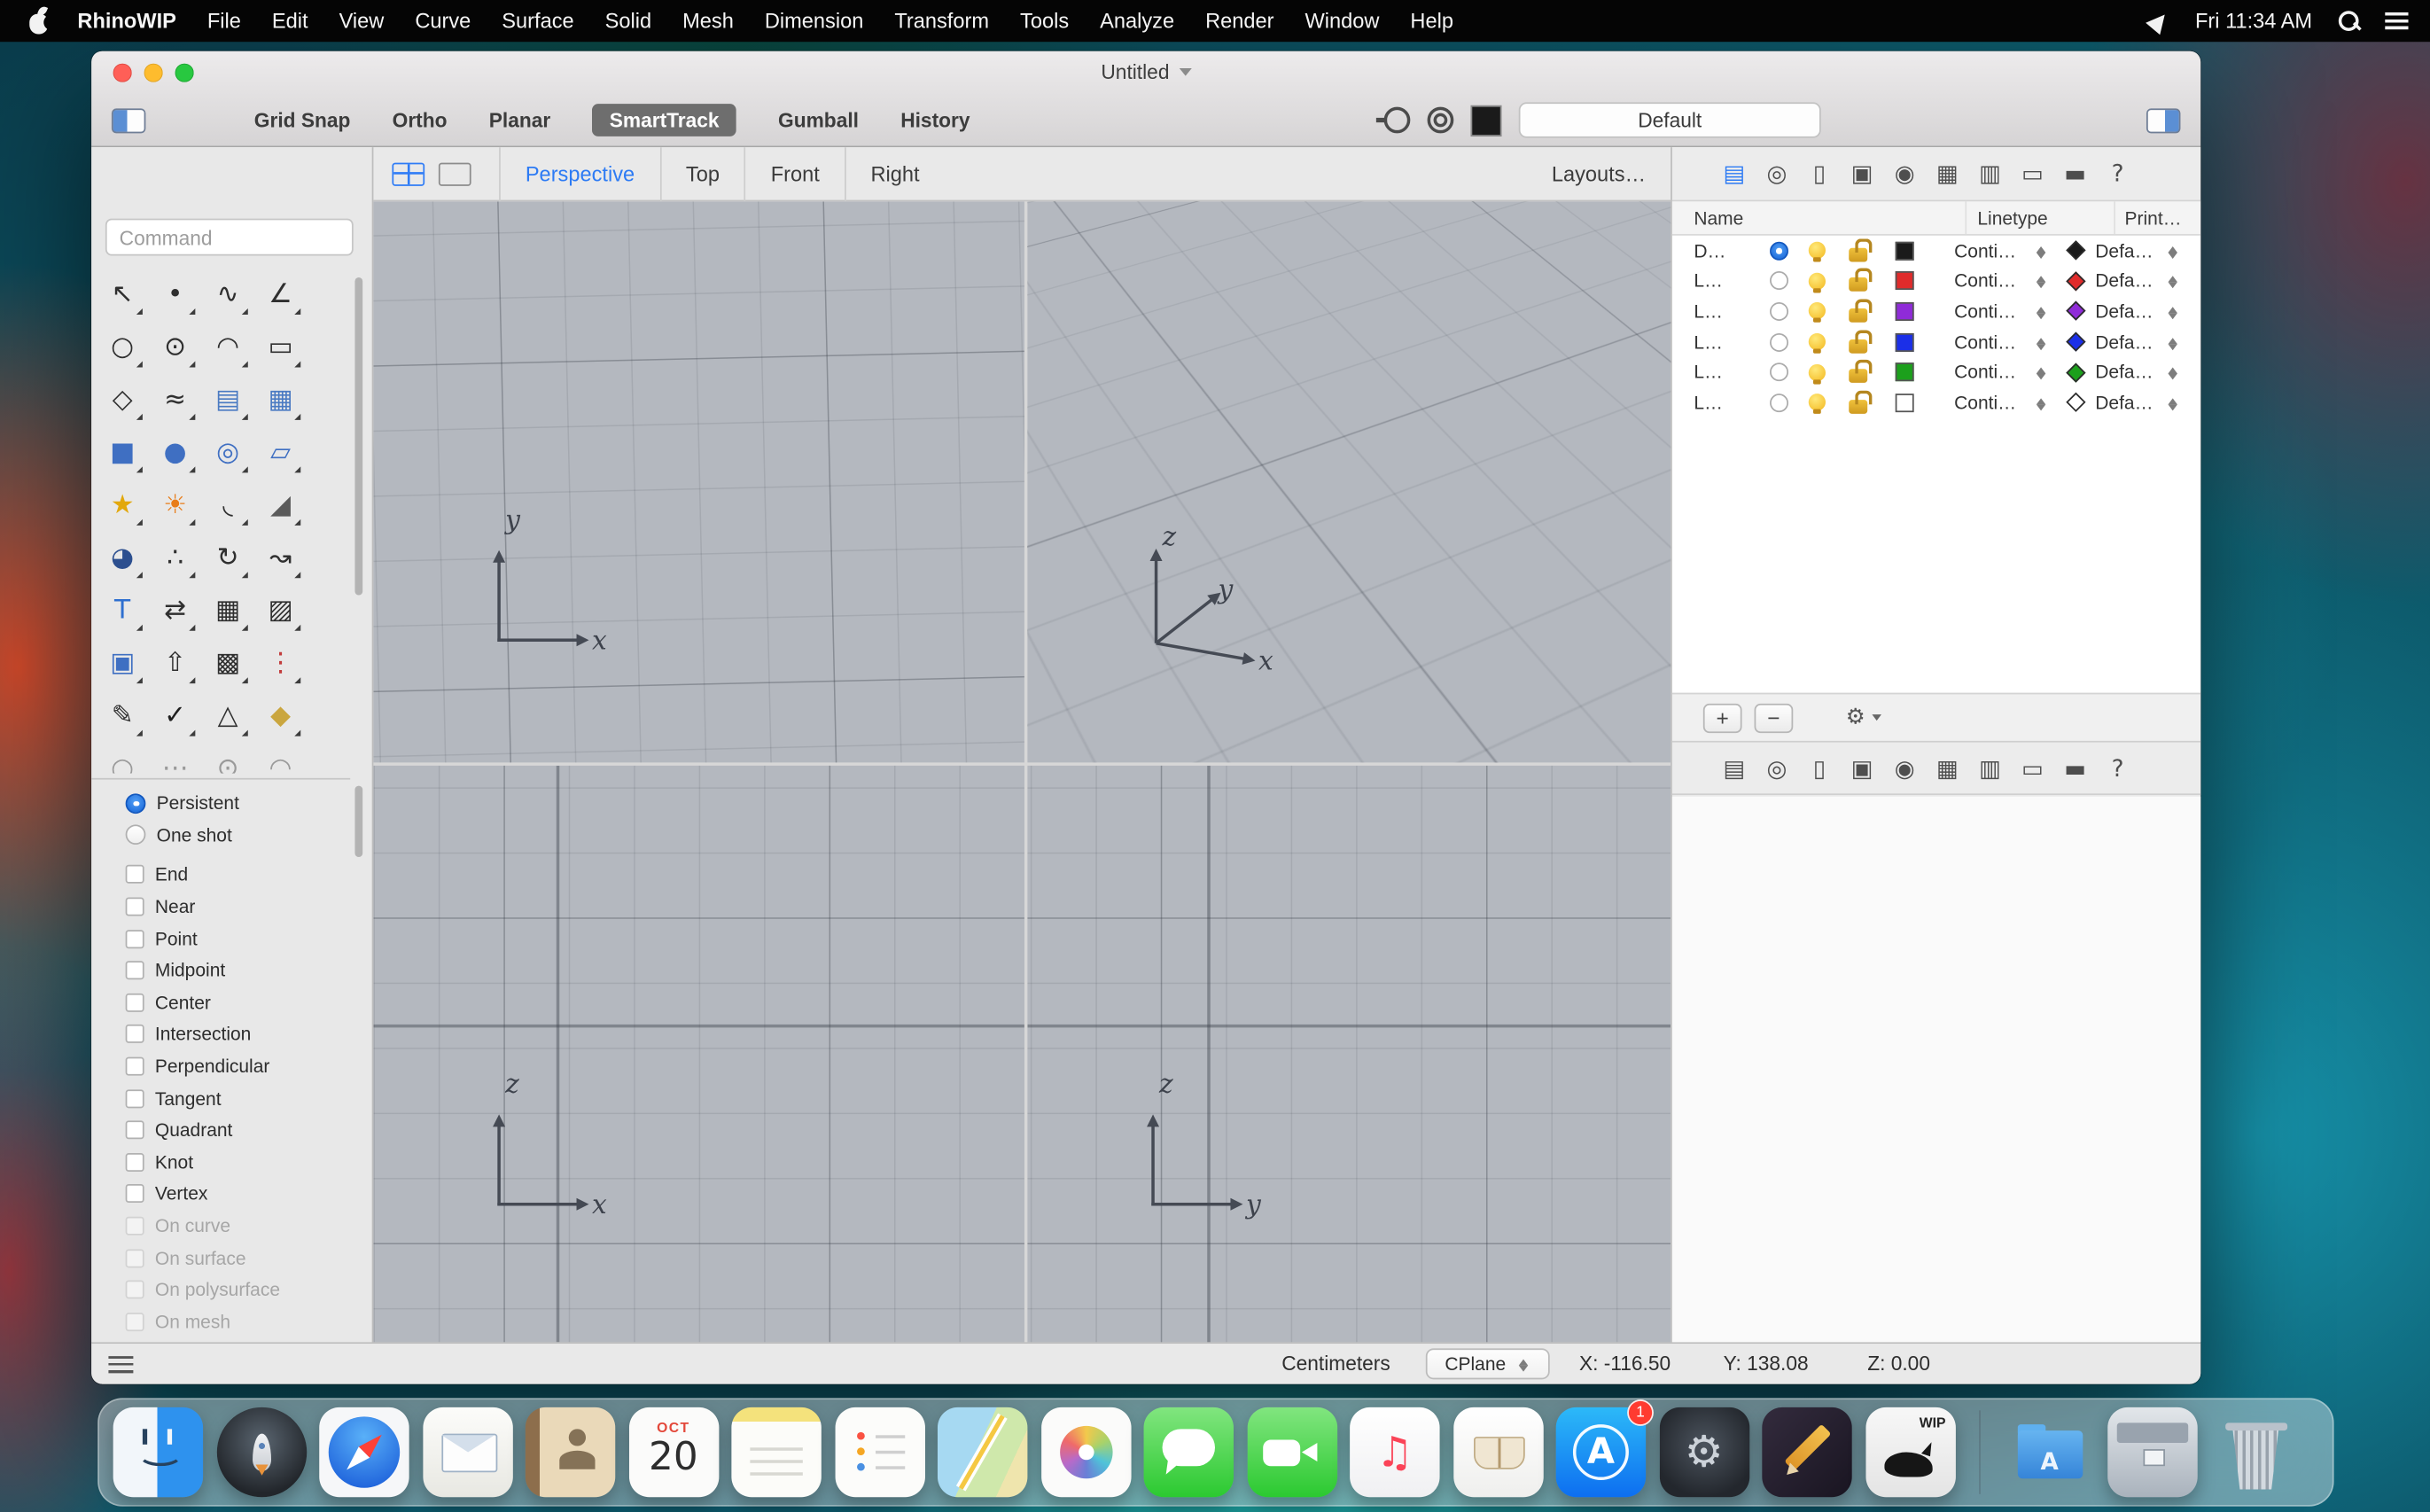  Describe the element at coordinates (135, 803) in the screenshot. I see `radio-button` at that location.